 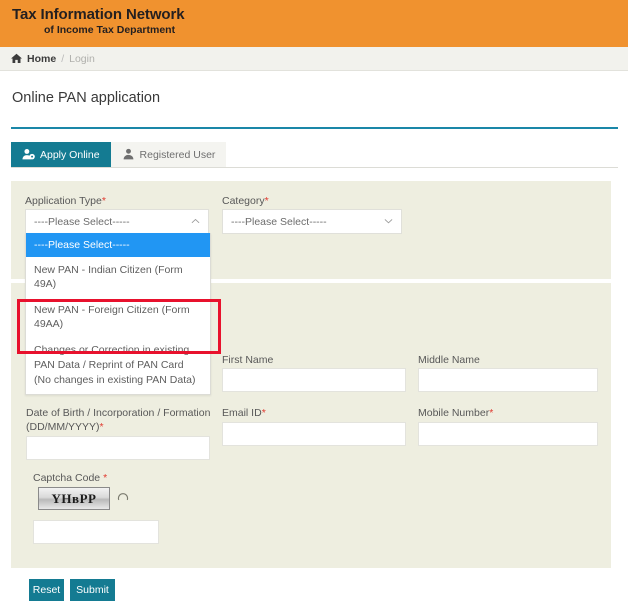 I want to click on category-select: ----Please Select-----, so click(x=312, y=221).